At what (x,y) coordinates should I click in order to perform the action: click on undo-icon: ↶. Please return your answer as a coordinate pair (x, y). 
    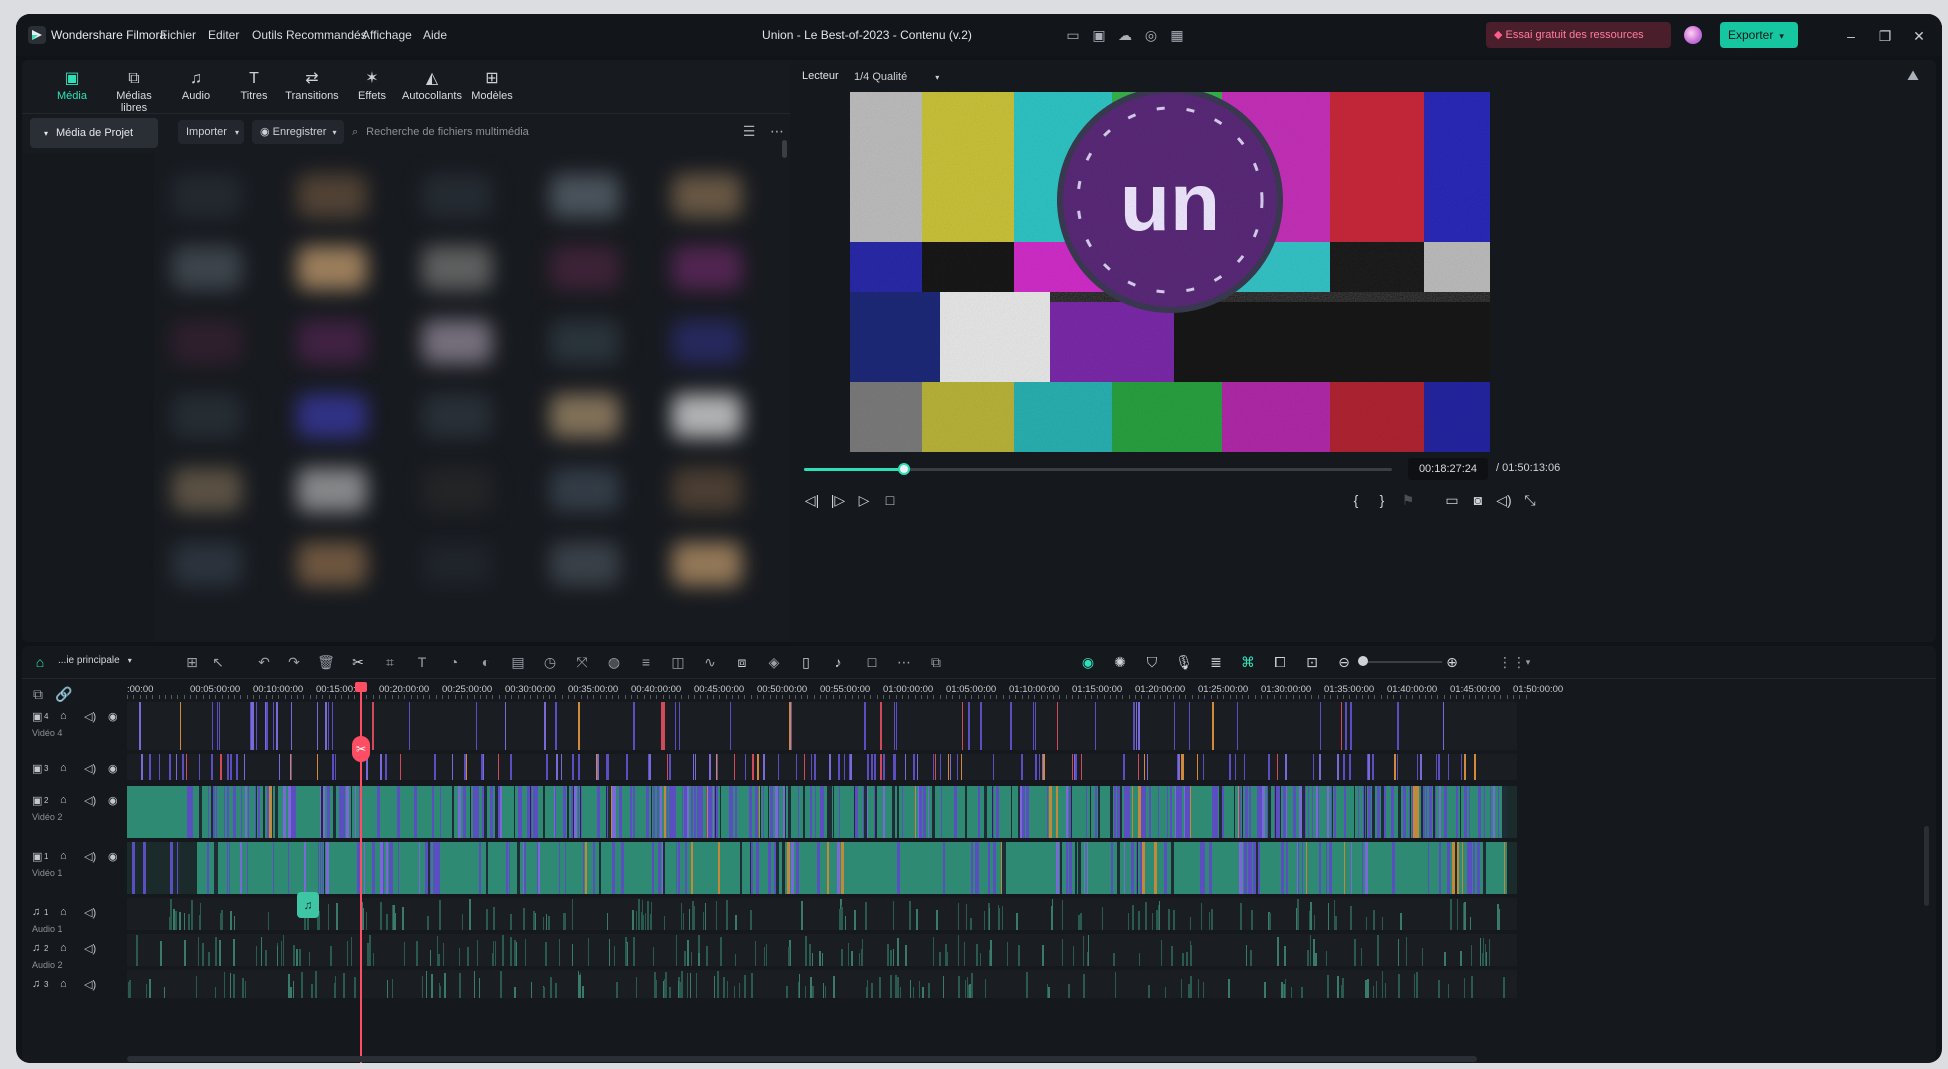
    Looking at the image, I should click on (264, 662).